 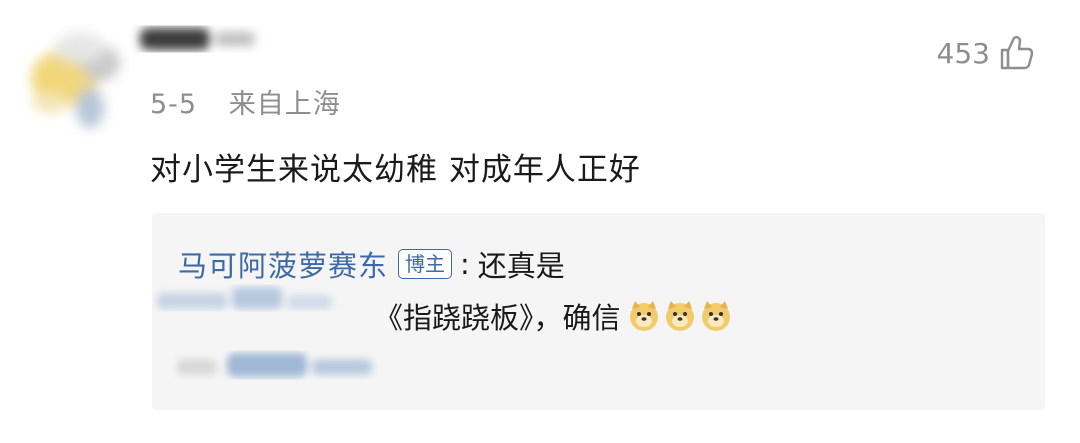 I want to click on blurred-more-replies, so click(x=282, y=368).